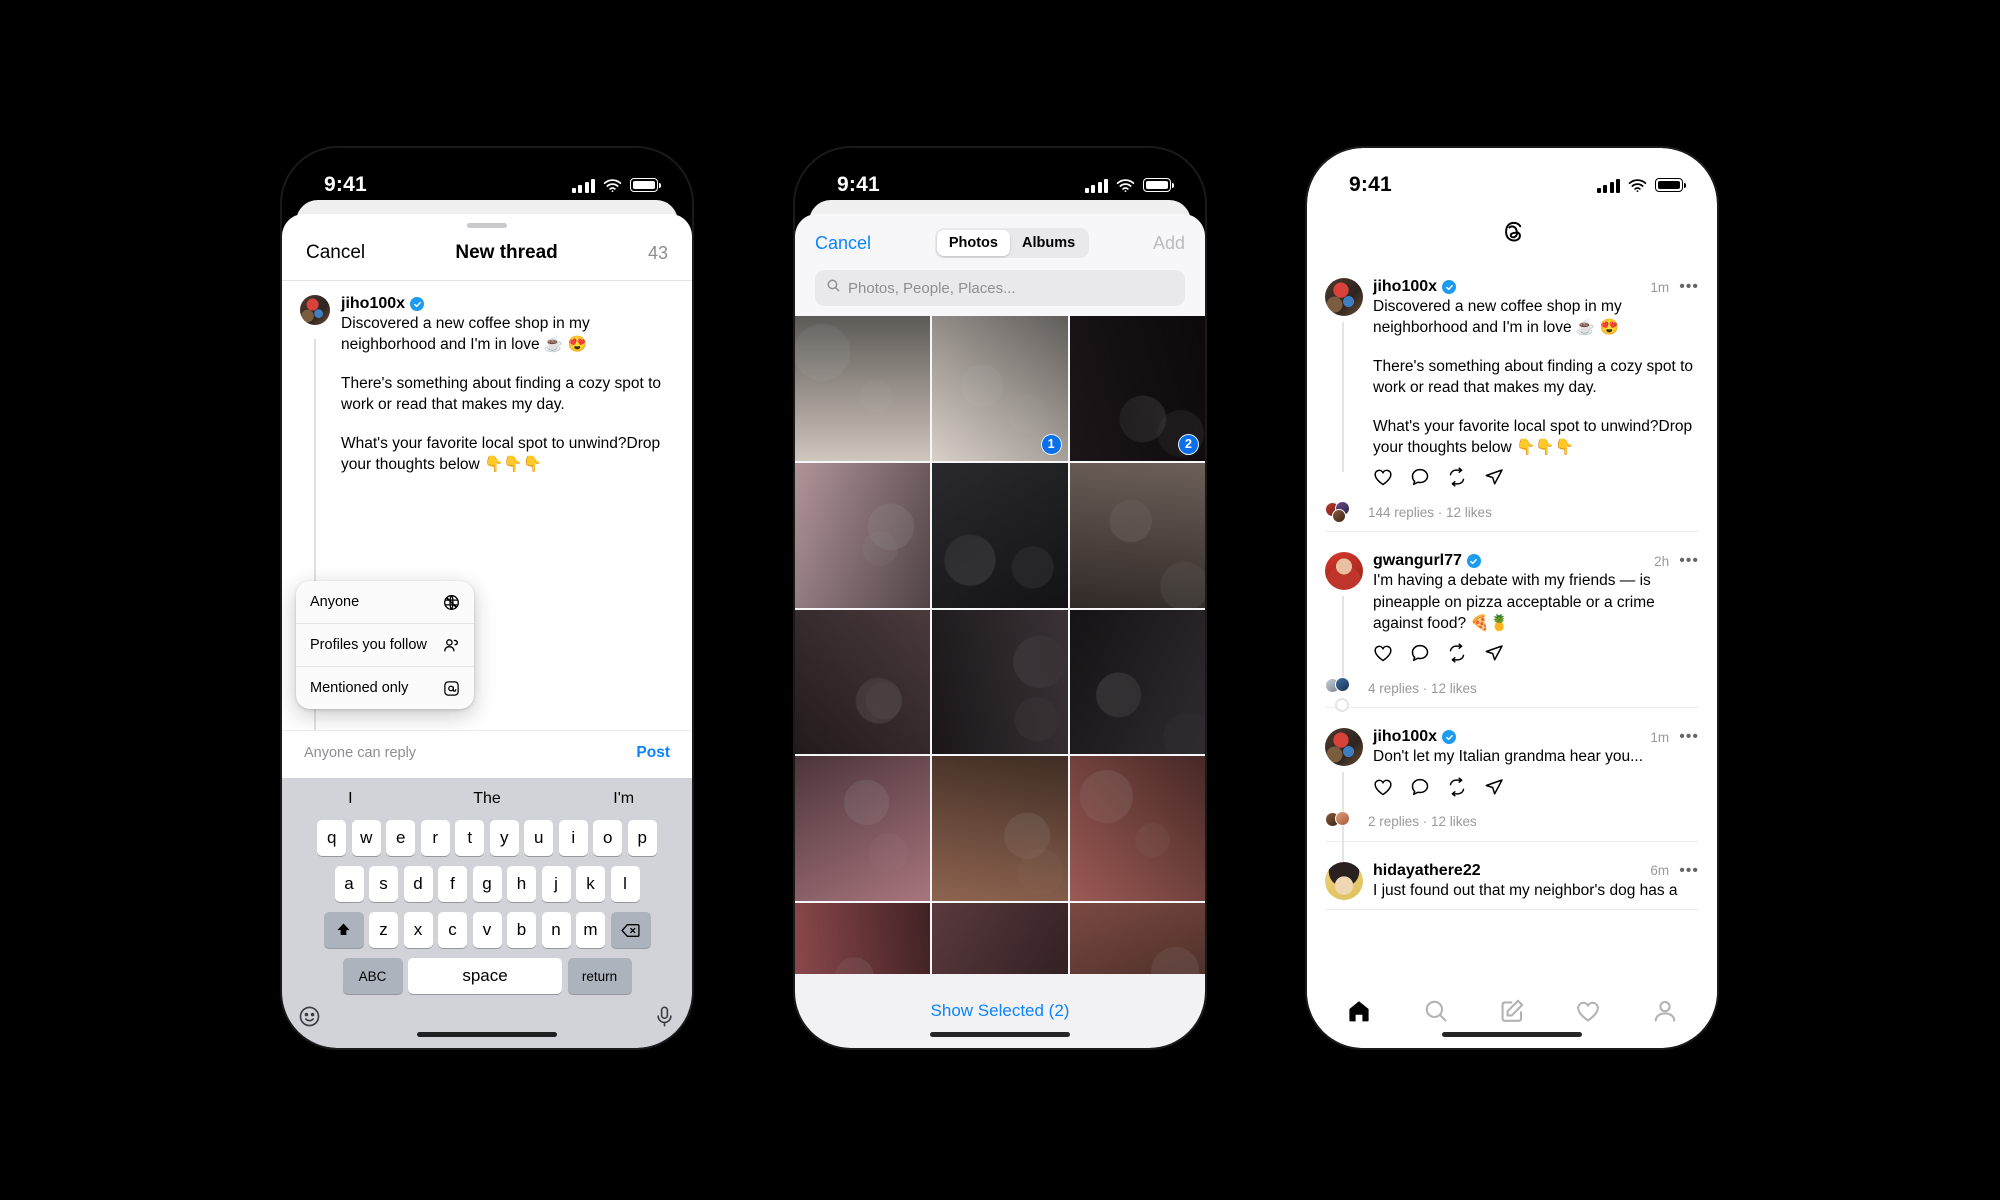 This screenshot has width=2000, height=1200. I want to click on prediction-2: The, so click(487, 799).